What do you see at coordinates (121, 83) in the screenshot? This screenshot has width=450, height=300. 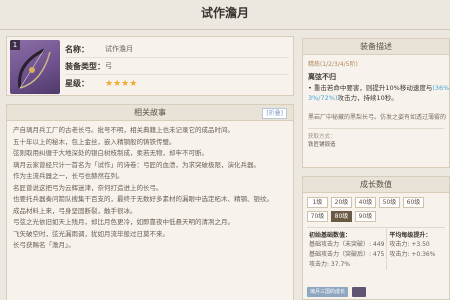 I see `rarity-stars: ★★★★` at bounding box center [121, 83].